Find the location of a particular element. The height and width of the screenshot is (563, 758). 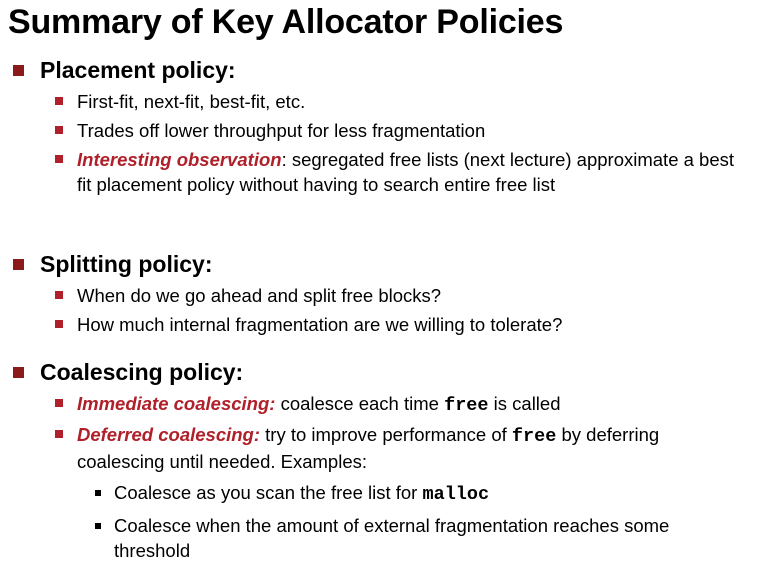

list-item: First-fit, next-fit, best-fit, etc. is located at coordinates (379, 101).